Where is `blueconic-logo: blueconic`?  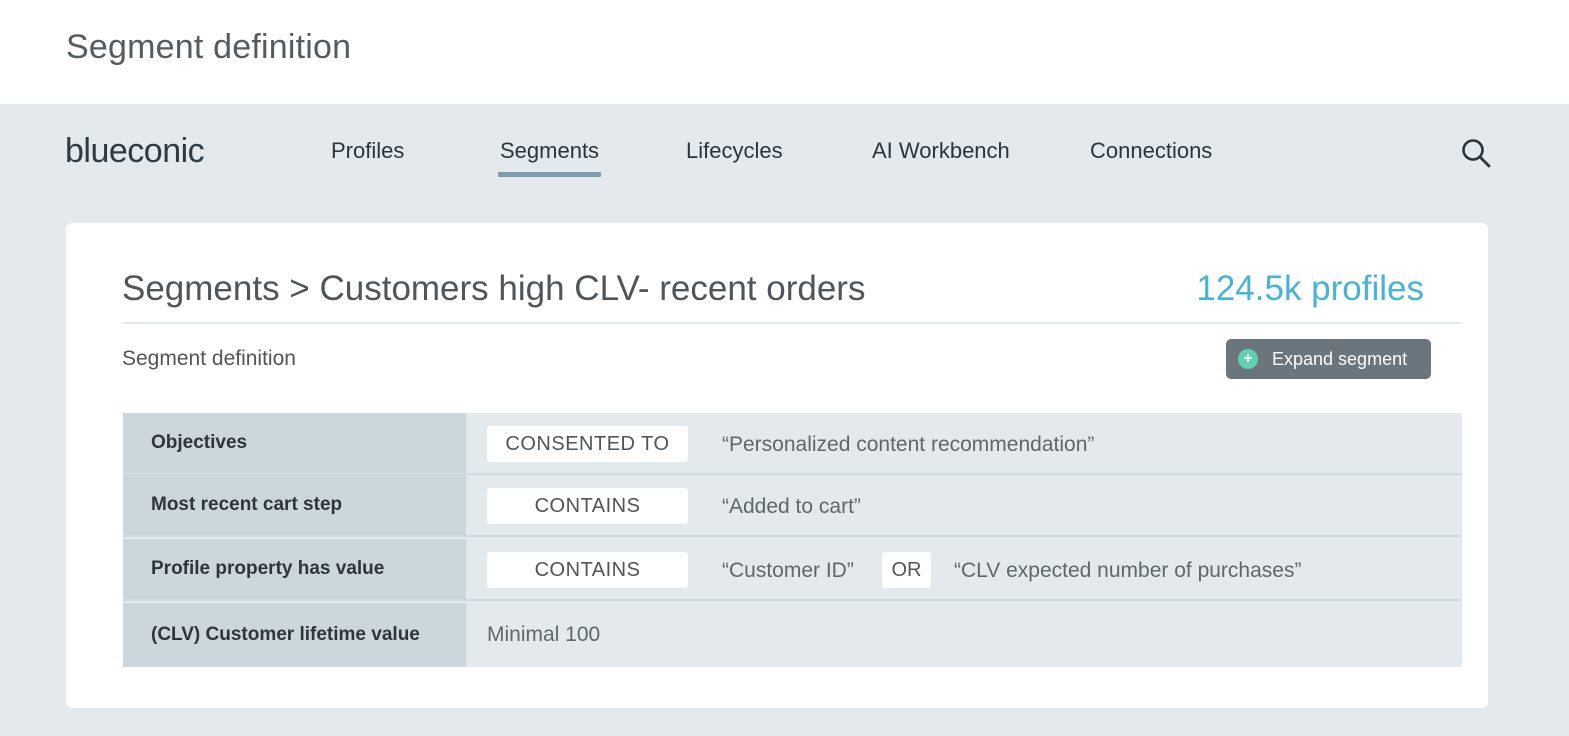 blueconic-logo: blueconic is located at coordinates (135, 151).